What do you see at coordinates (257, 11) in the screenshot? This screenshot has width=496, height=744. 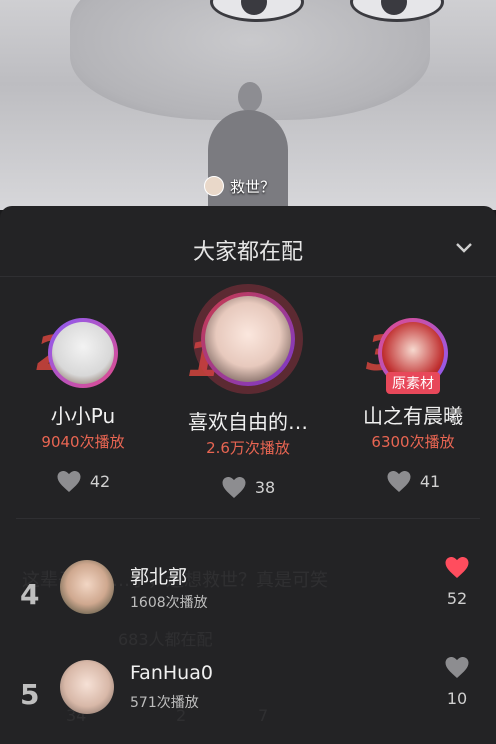 I see `eye-left` at bounding box center [257, 11].